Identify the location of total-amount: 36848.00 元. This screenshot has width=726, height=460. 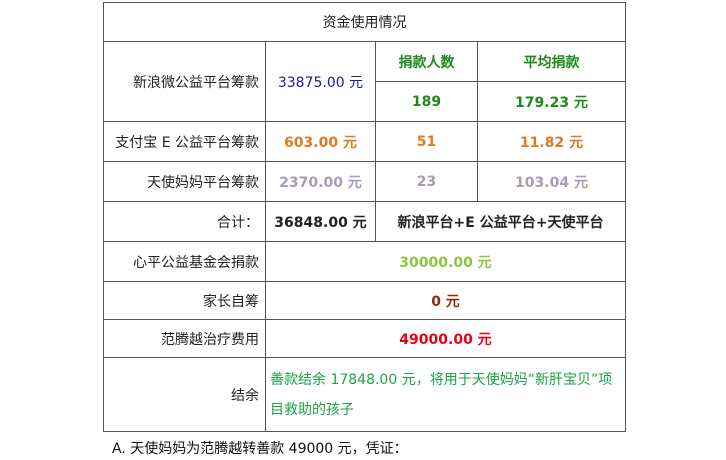
(320, 221).